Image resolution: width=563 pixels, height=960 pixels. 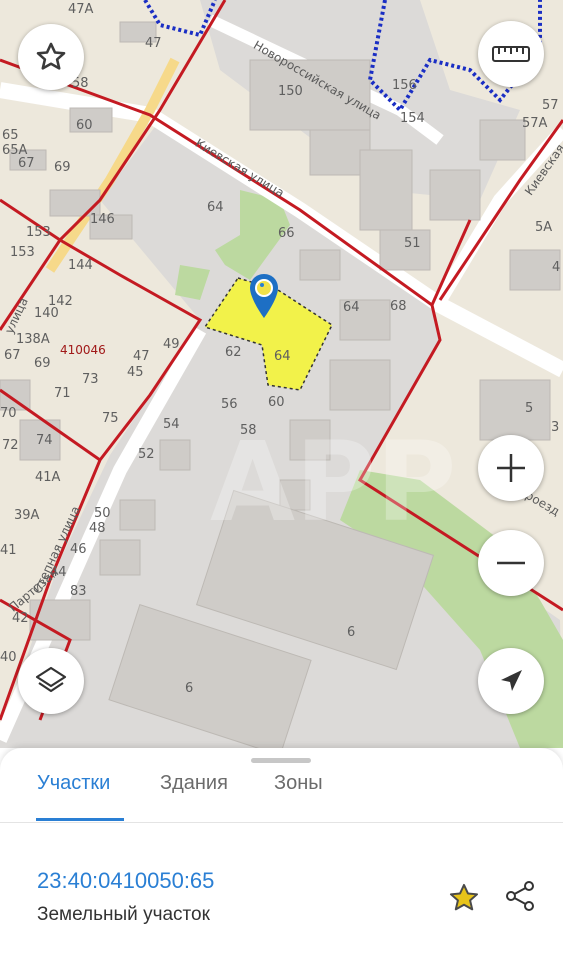 What do you see at coordinates (8, 550) in the screenshot?
I see `house-number: 41` at bounding box center [8, 550].